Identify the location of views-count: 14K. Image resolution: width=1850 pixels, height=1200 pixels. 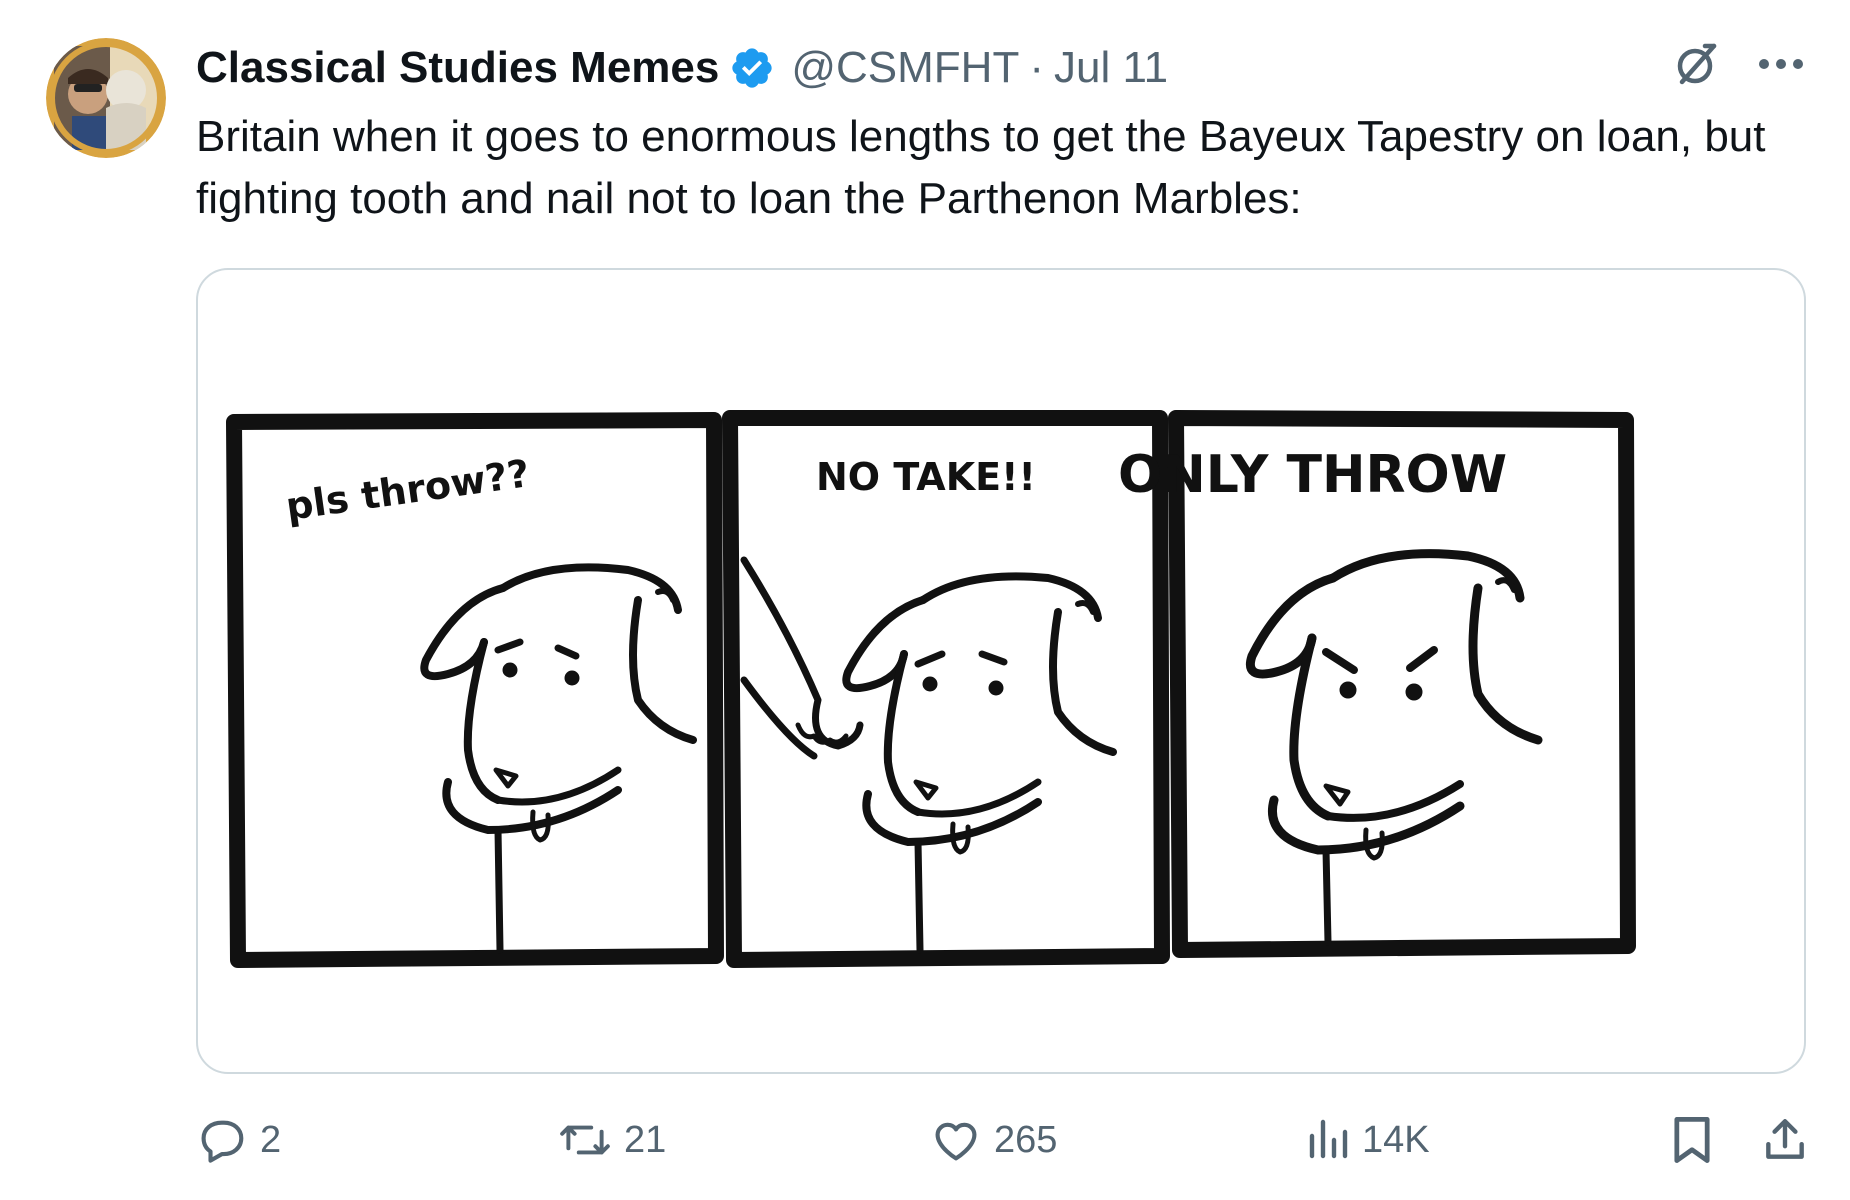
(1396, 1139).